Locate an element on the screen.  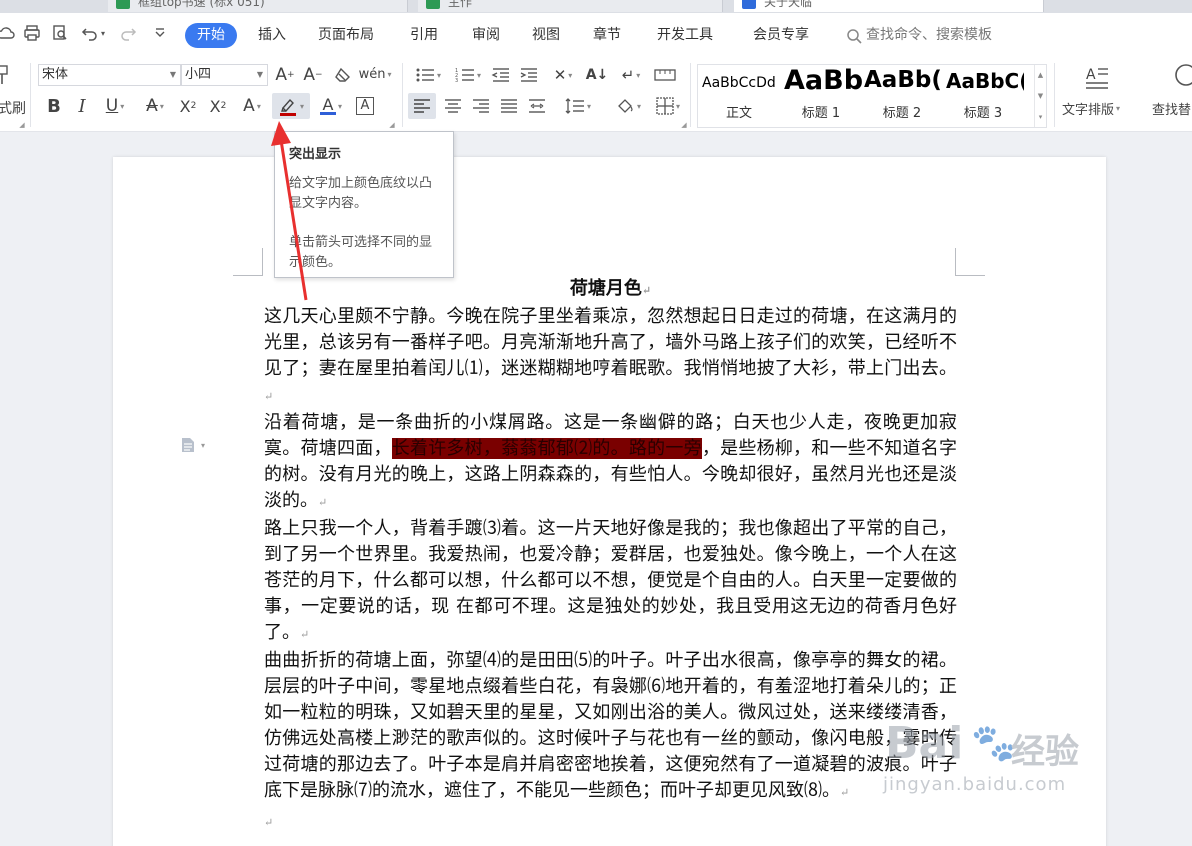
tab-references: 引用 is located at coordinates (424, 35).